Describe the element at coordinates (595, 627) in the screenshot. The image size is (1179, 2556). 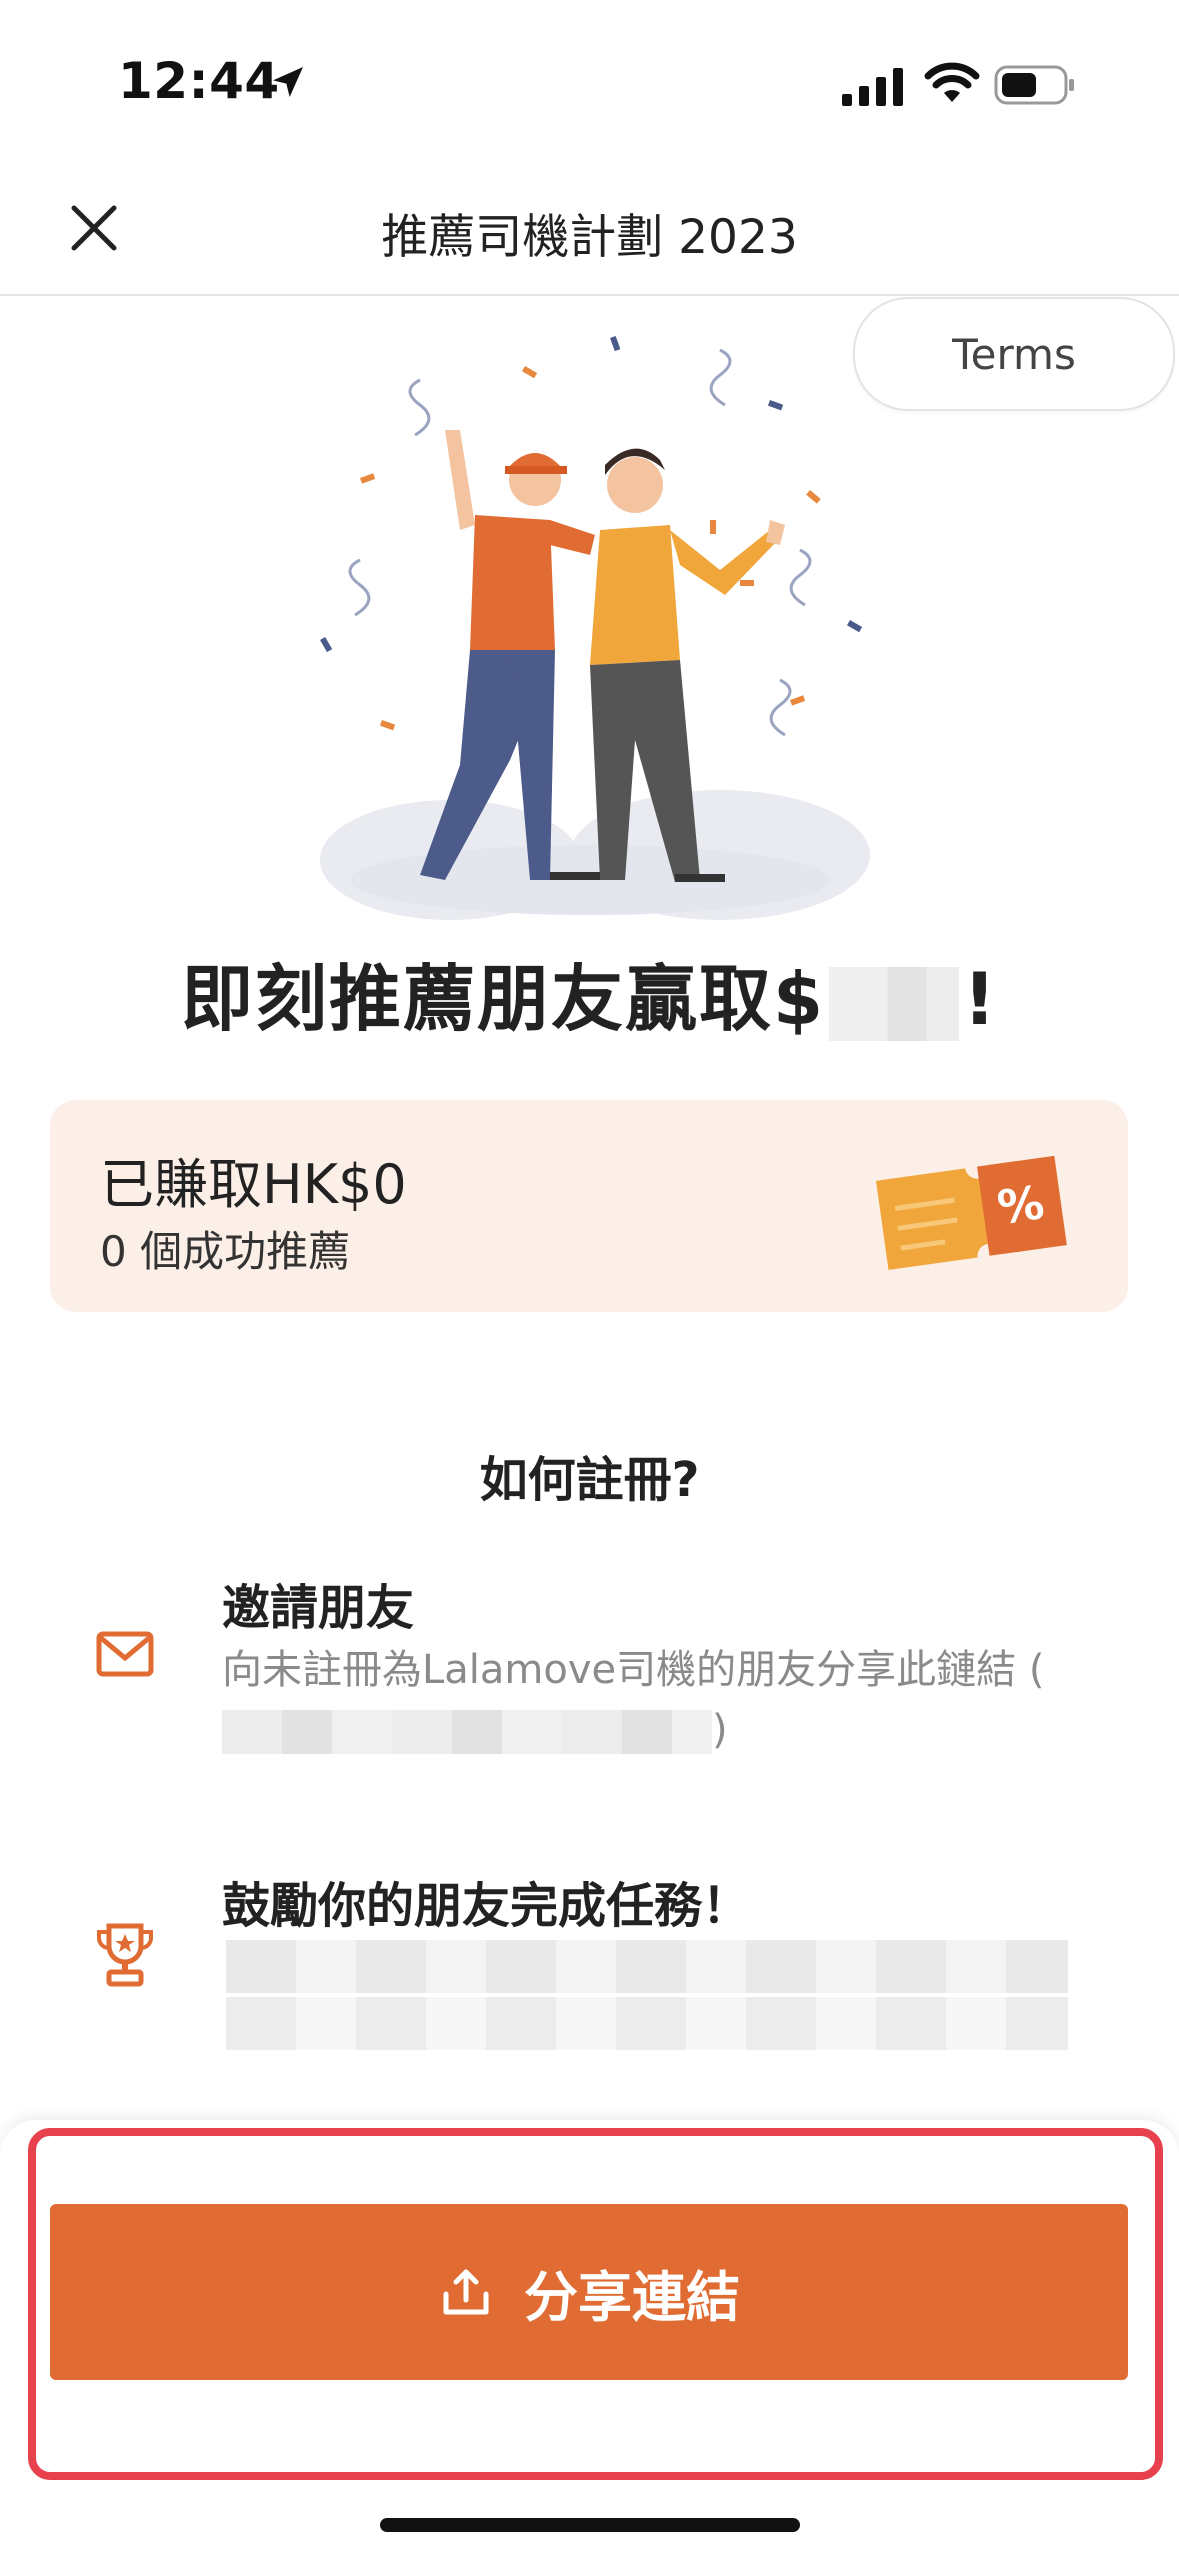
I see `hero-illustration` at that location.